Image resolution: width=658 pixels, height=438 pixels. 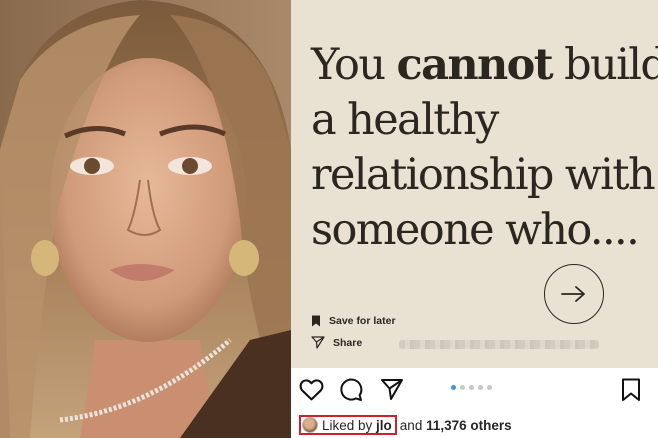 I want to click on carousel-indicator, so click(x=471, y=387).